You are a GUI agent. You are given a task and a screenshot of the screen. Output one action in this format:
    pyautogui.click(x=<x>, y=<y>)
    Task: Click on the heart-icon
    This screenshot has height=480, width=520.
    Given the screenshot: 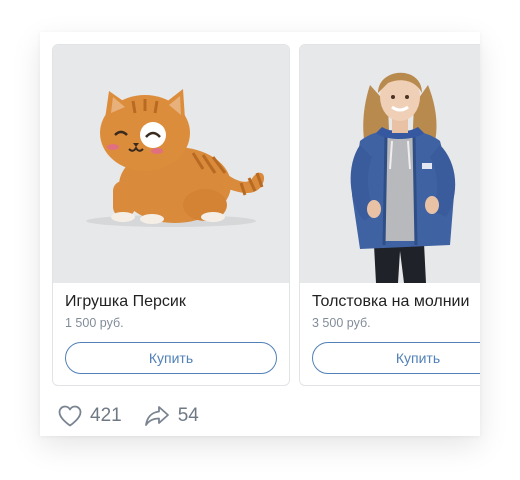 What is the action you would take?
    pyautogui.click(x=70, y=416)
    